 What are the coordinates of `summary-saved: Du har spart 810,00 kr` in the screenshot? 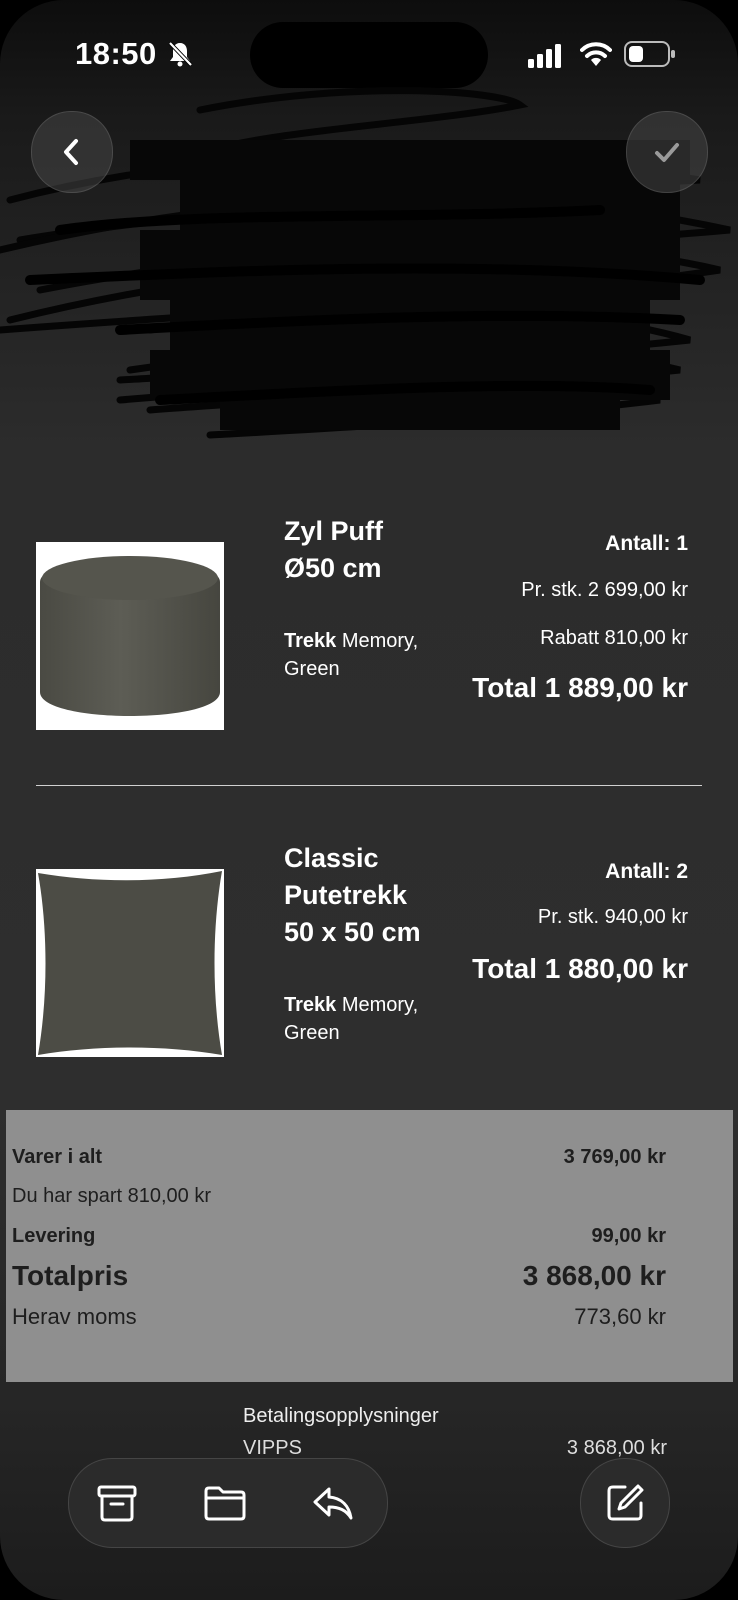 It's located at (111, 1196).